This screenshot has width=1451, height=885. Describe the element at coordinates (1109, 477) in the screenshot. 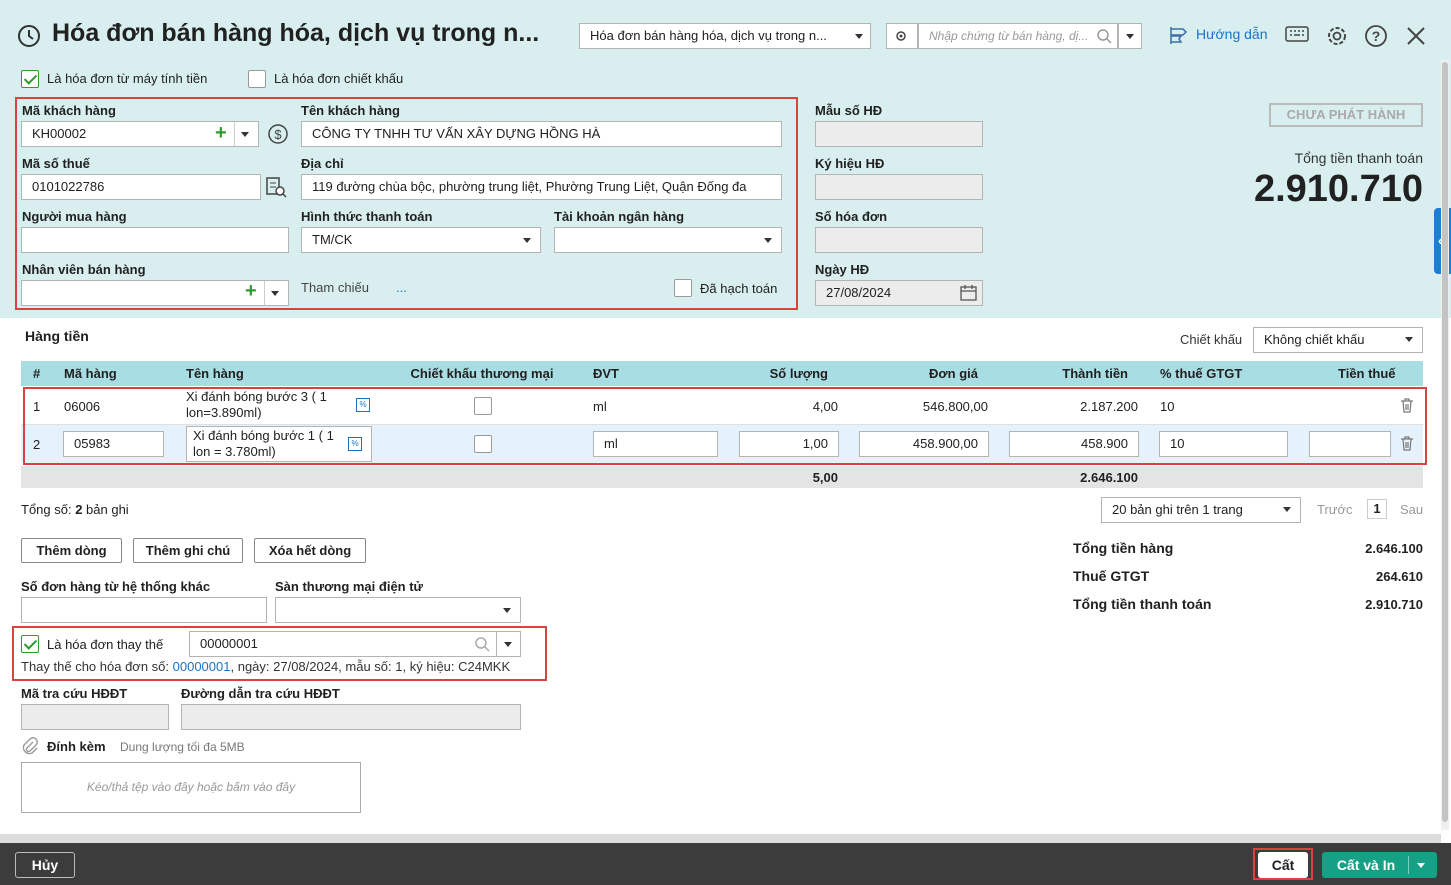

I see `total-amount: 2.646.100` at that location.